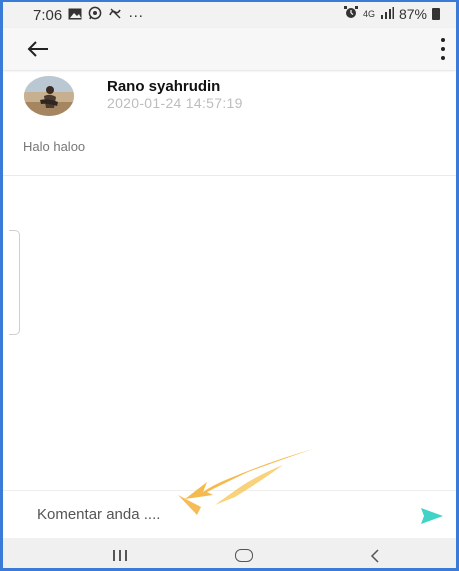 This screenshot has width=459, height=571. Describe the element at coordinates (229, 15) in the screenshot. I see `status-bar: 7:06 ··· 4G 87%` at that location.